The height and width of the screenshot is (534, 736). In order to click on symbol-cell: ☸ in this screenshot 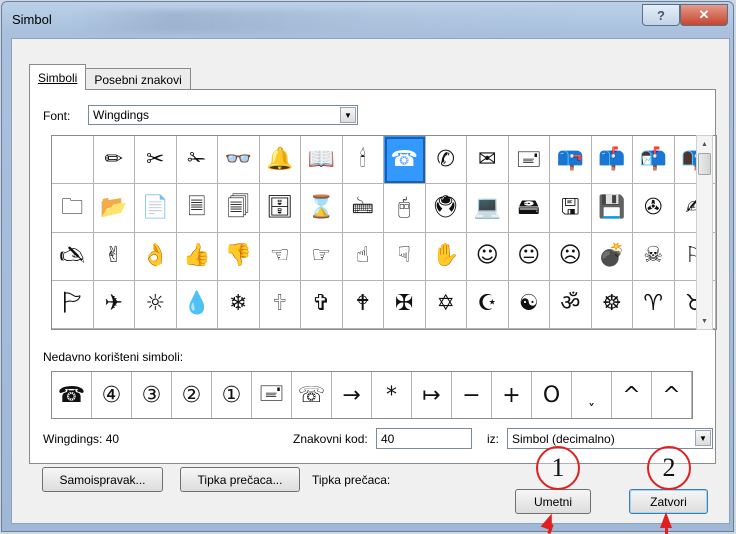, I will do `click(612, 304)`.